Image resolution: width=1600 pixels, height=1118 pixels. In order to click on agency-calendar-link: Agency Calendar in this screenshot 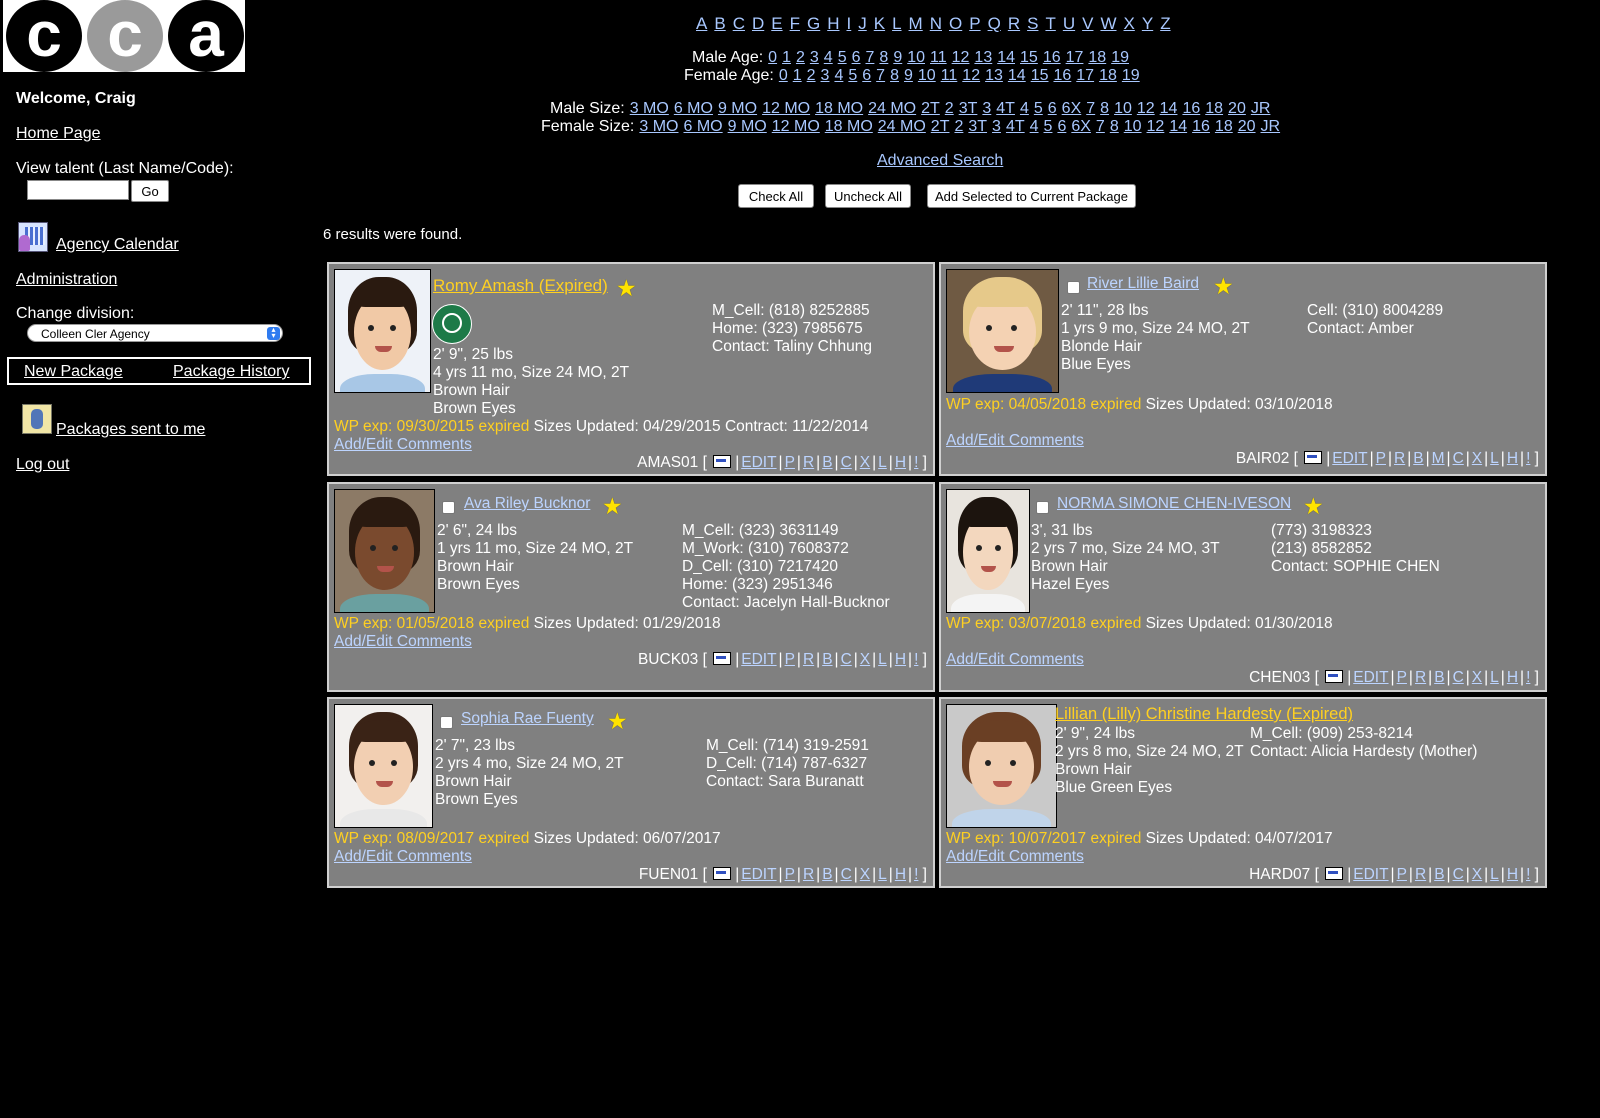, I will do `click(117, 245)`.